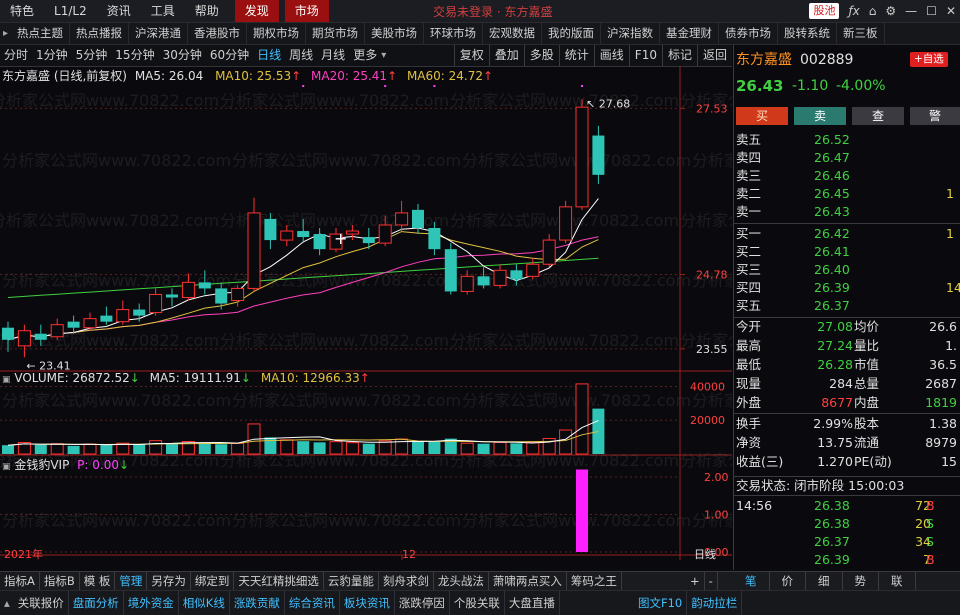 This screenshot has width=960, height=615. Describe the element at coordinates (301, 55) in the screenshot. I see `period-tab: 周线` at that location.